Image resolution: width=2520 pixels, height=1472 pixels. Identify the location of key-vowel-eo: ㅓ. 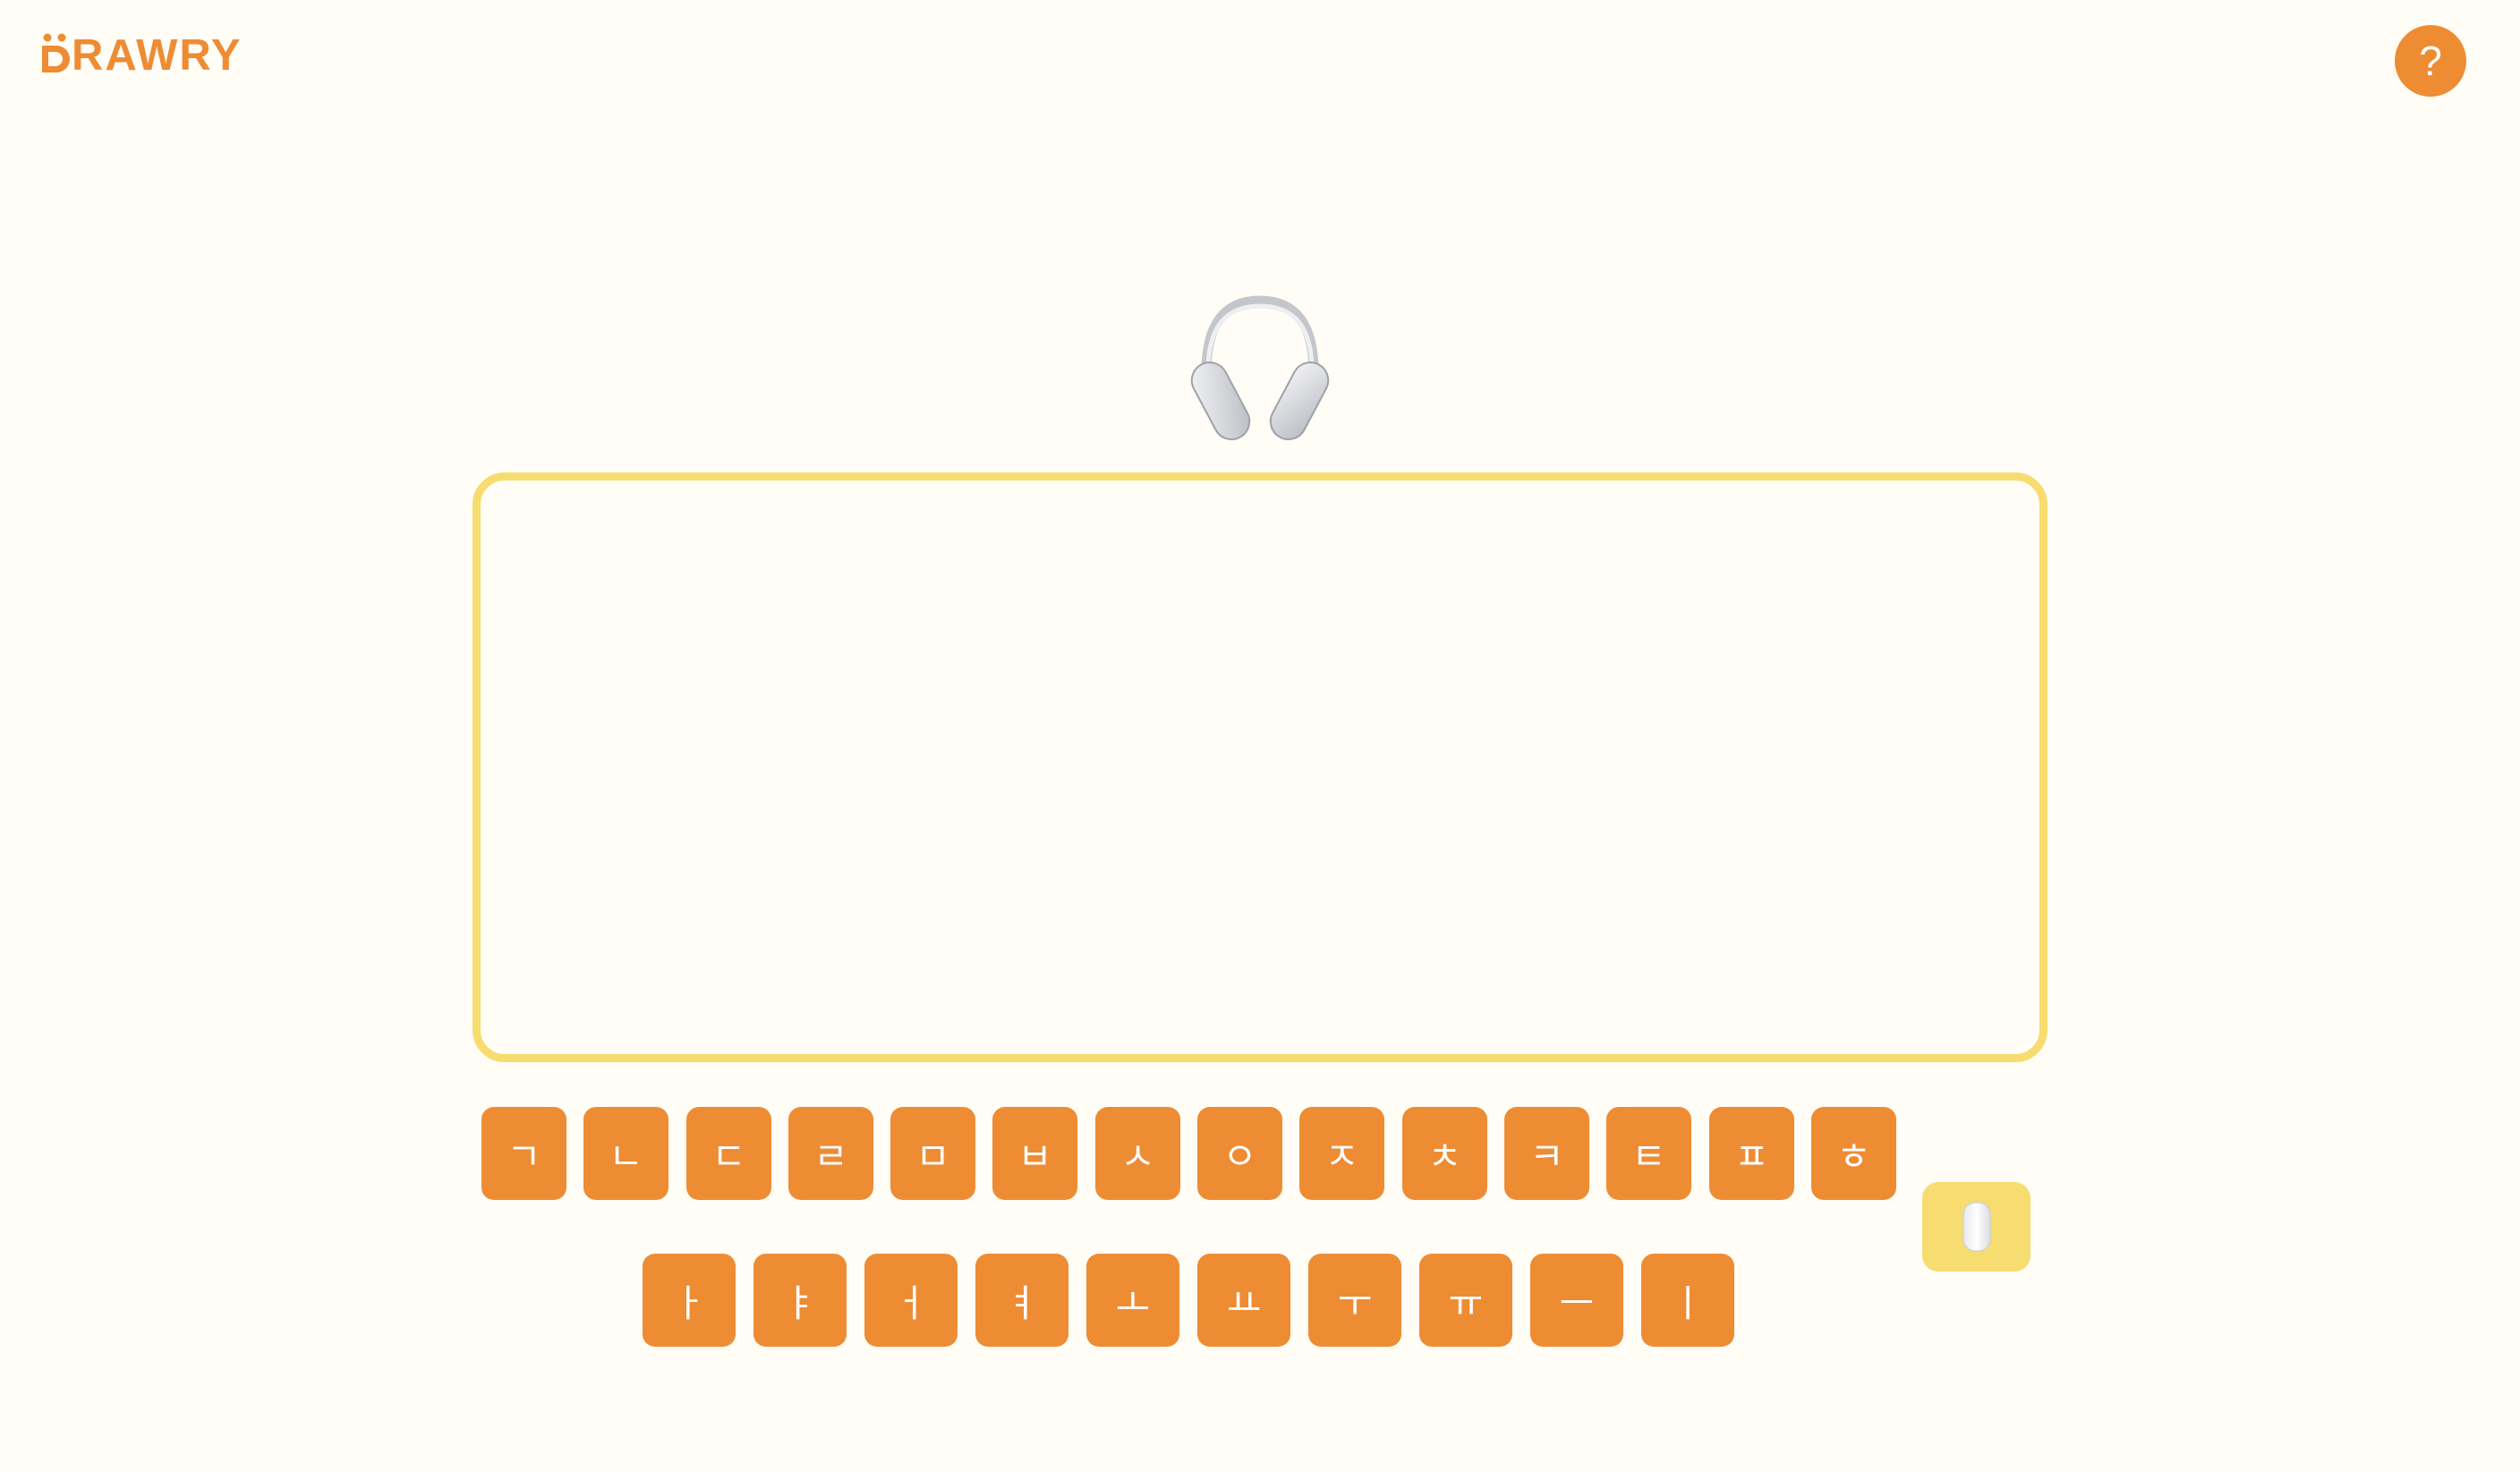
(911, 1300).